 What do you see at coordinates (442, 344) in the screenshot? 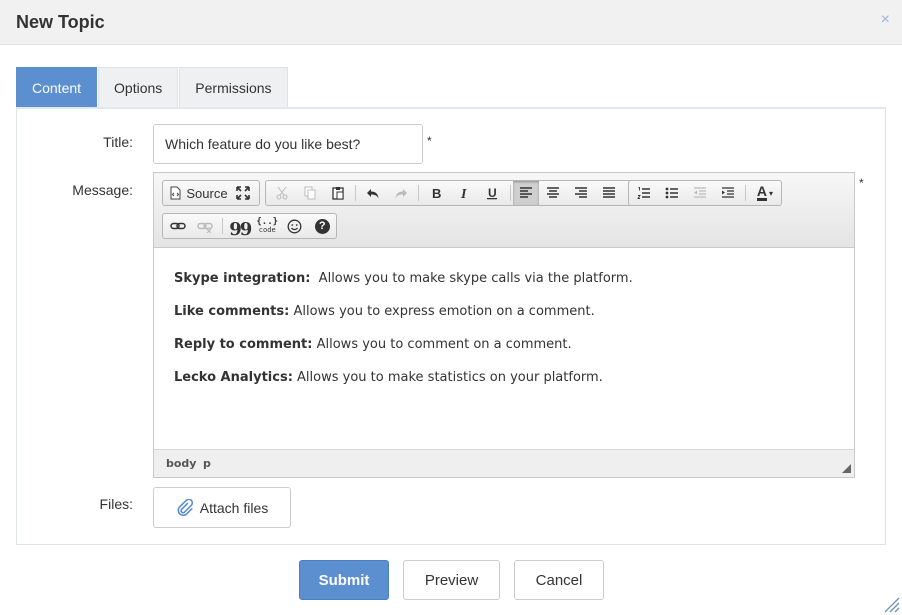
I see `feature-description: Allows you to comment on a comment.` at bounding box center [442, 344].